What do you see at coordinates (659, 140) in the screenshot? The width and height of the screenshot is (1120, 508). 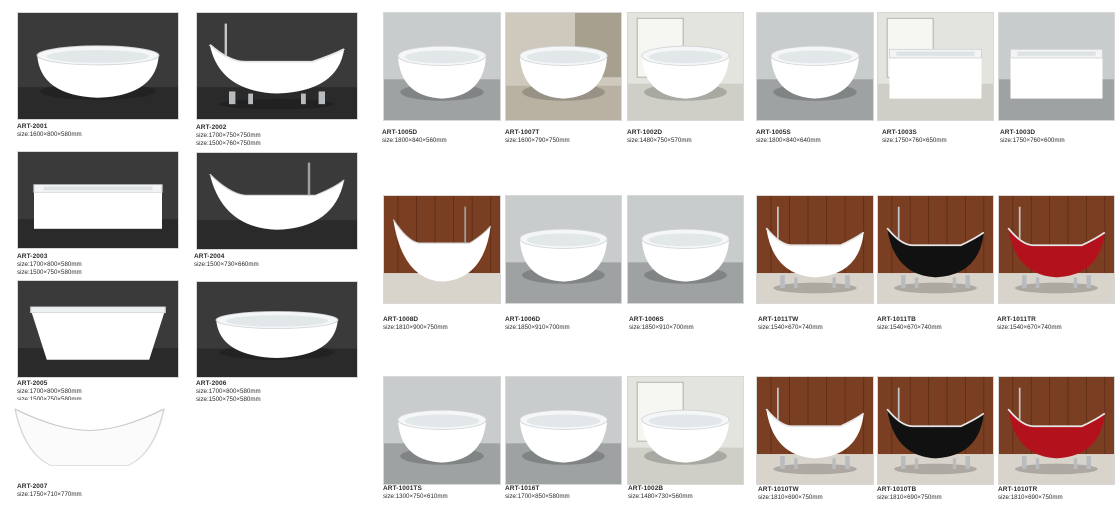 I see `product-size: size:1480×750×570mm` at bounding box center [659, 140].